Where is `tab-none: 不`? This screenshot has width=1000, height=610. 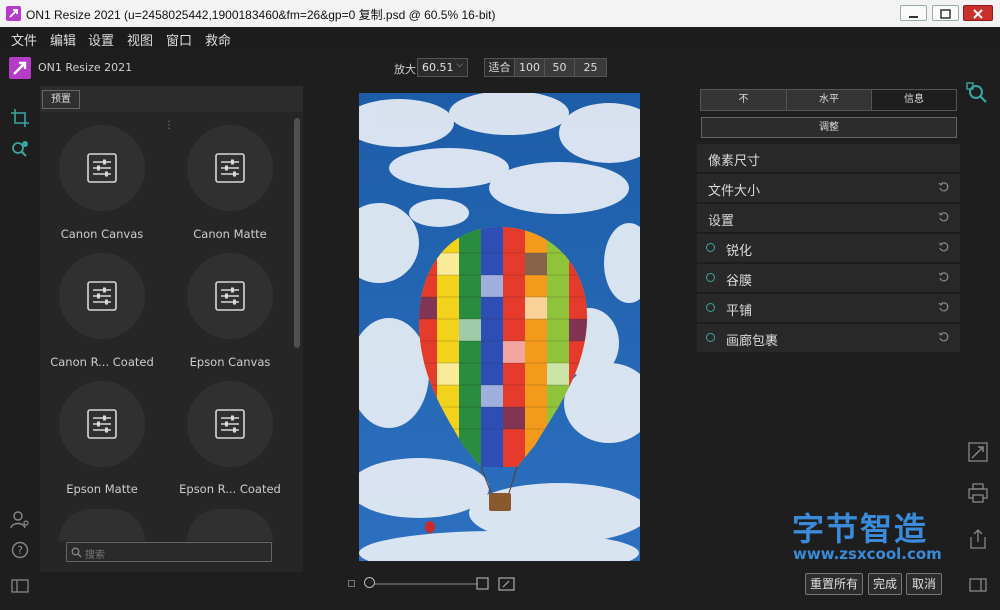 tab-none: 不 is located at coordinates (744, 100).